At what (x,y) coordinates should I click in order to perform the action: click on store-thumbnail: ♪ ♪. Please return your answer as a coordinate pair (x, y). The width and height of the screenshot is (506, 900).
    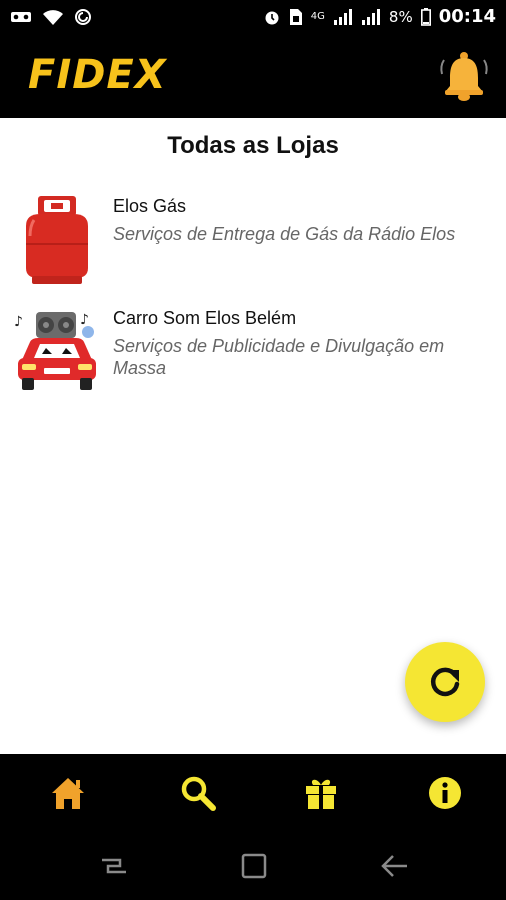
    Looking at the image, I should click on (57, 353).